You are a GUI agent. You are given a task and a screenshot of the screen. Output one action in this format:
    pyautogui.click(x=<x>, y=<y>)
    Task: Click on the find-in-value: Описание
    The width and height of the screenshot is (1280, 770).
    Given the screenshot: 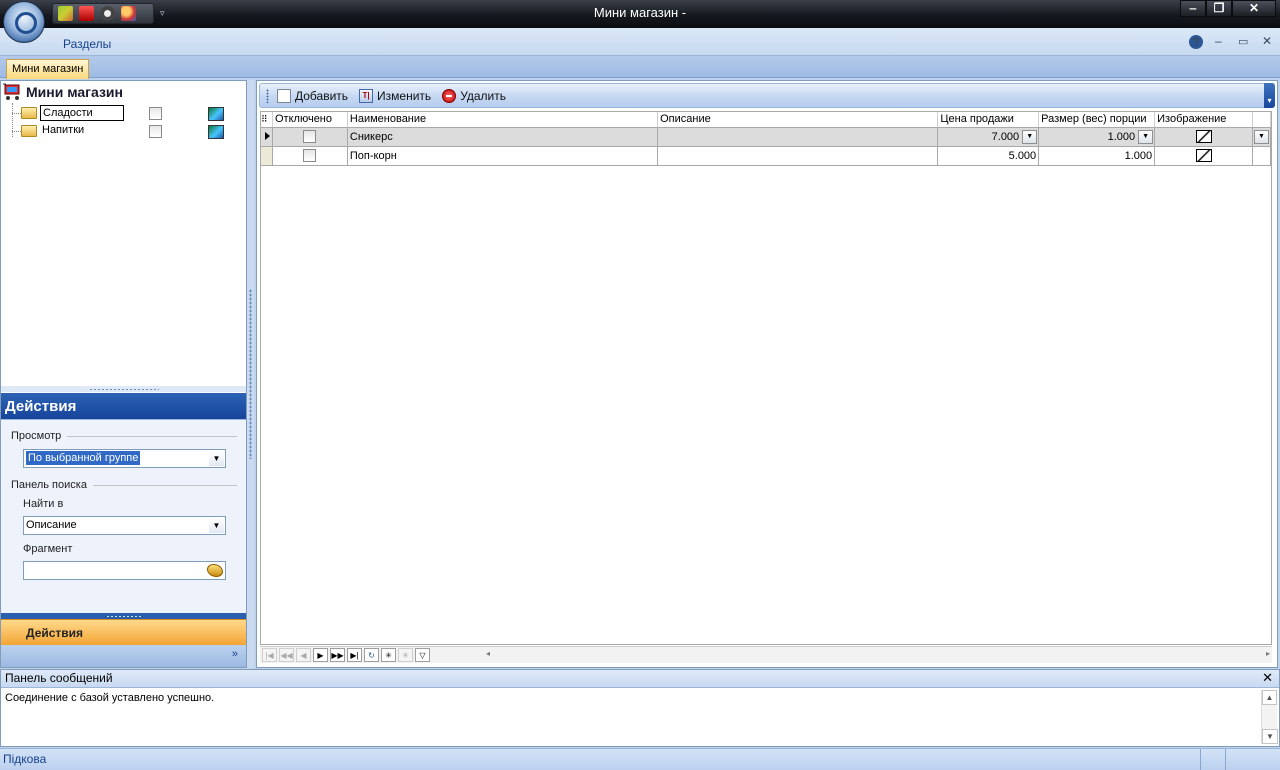 What is the action you would take?
    pyautogui.click(x=51, y=525)
    